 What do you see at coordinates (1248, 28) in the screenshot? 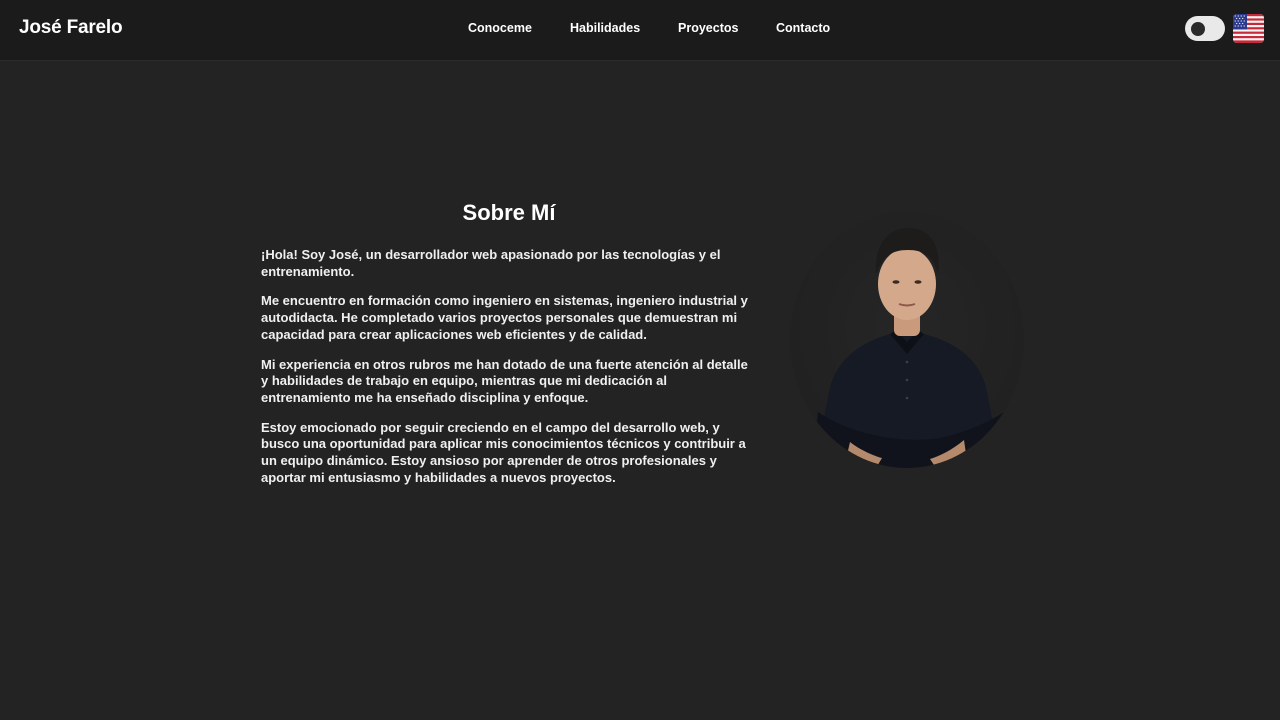
I see `us-flag-icon` at bounding box center [1248, 28].